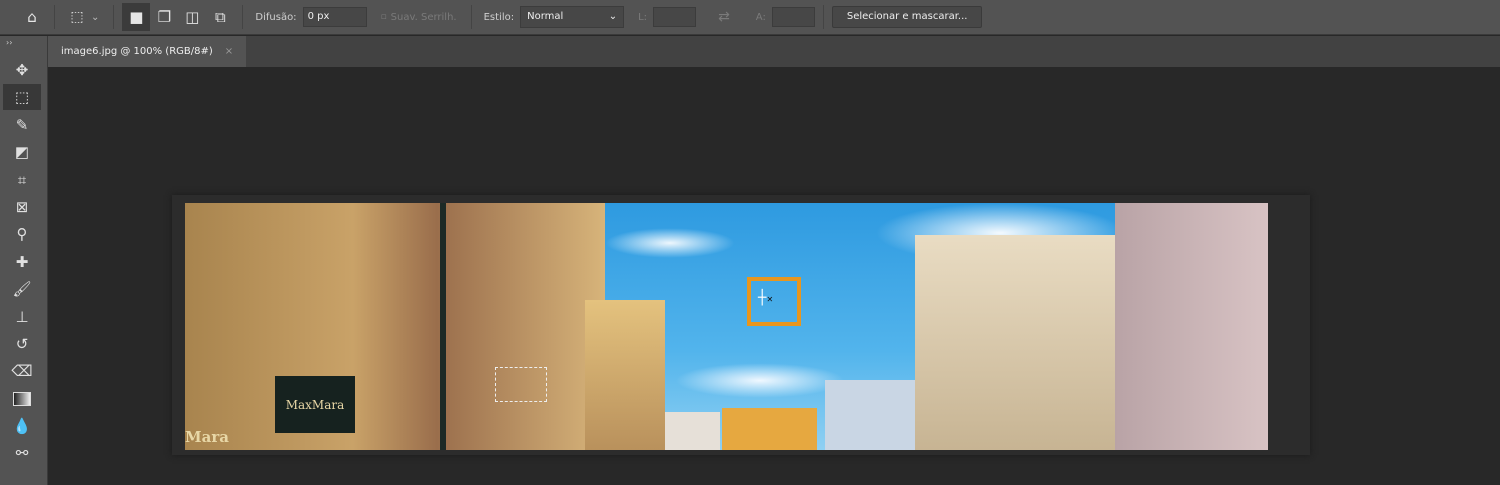 Image resolution: width=1500 pixels, height=485 pixels. Describe the element at coordinates (164, 17) in the screenshot. I see `add-selection-icon: ❐` at that location.